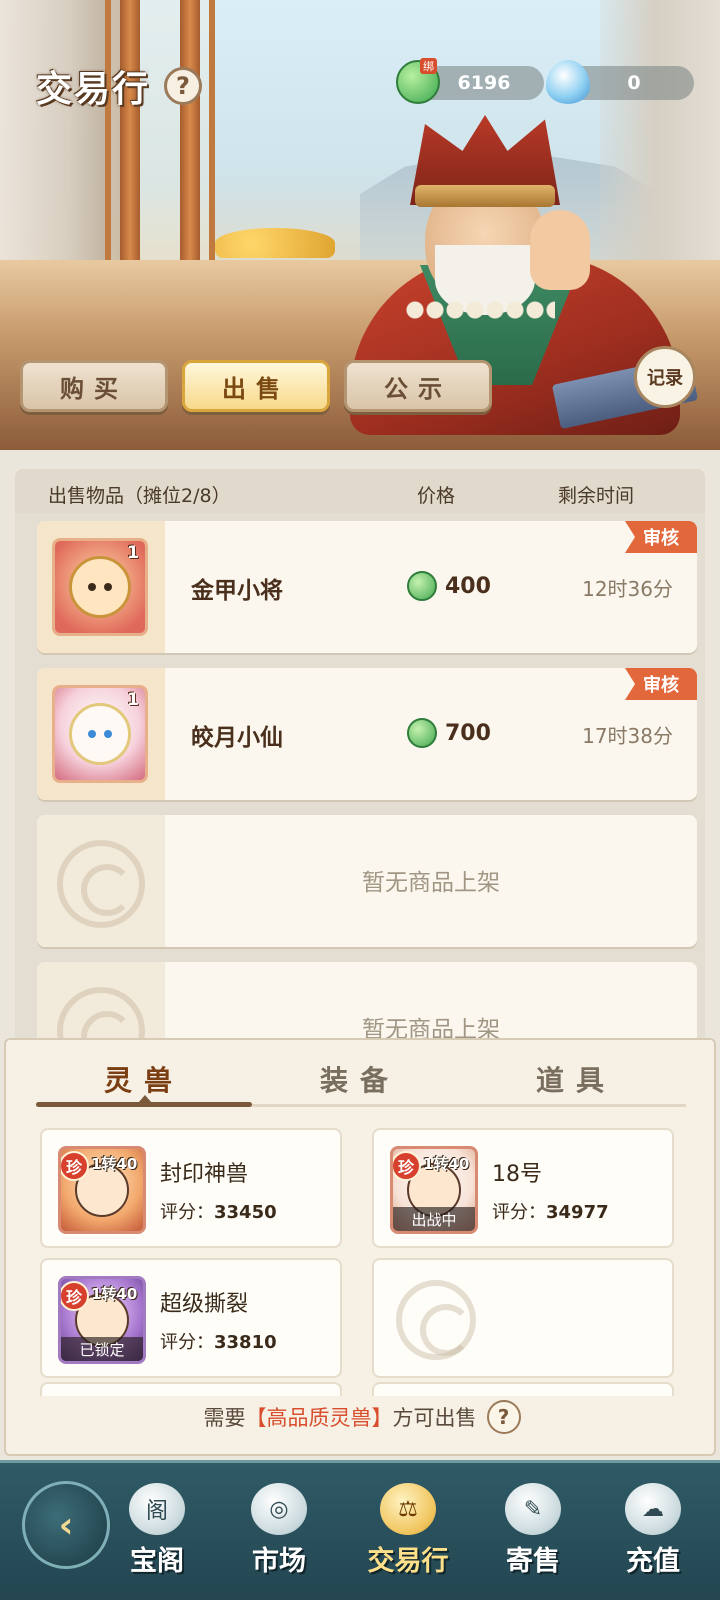 The height and width of the screenshot is (1600, 720). I want to click on nav-label: 市场, so click(279, 1561).